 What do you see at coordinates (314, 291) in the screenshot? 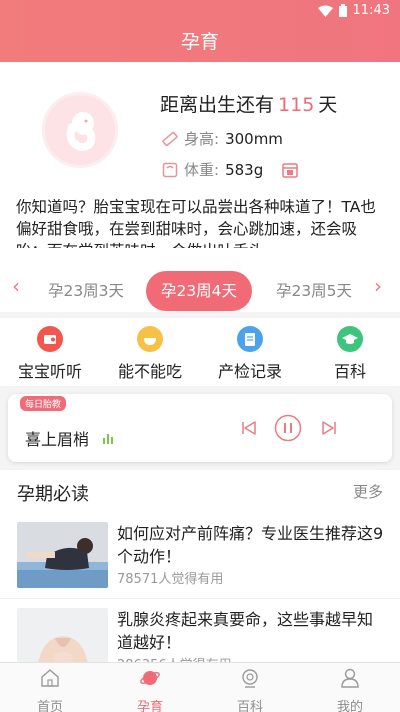
I see `week-next: 孕23周5天` at bounding box center [314, 291].